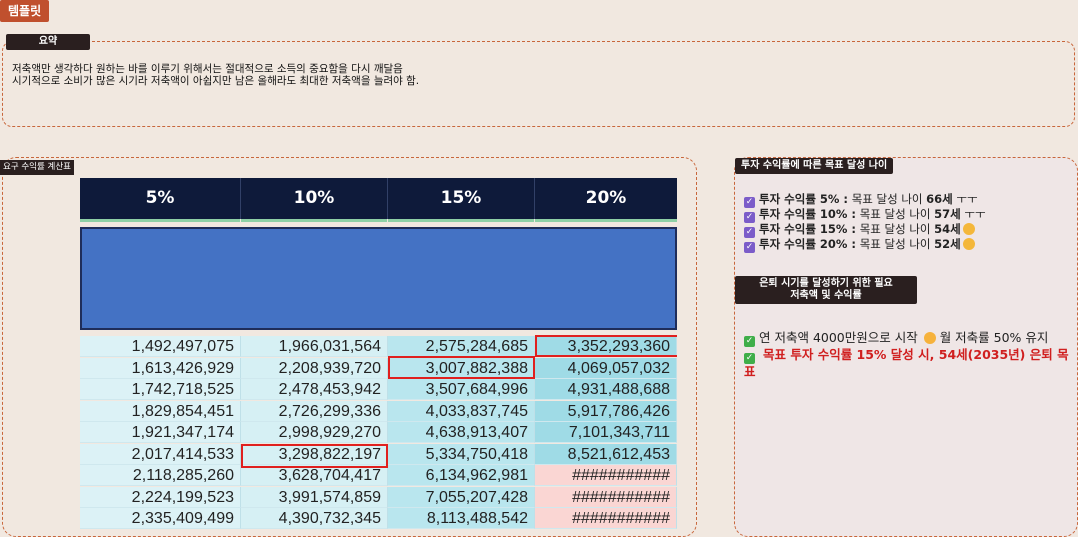 The image size is (1078, 537). I want to click on goal-item: ✓ 투자 수익률 5% : 목표 달성 나이 66세 ㅜㅜ, so click(861, 200).